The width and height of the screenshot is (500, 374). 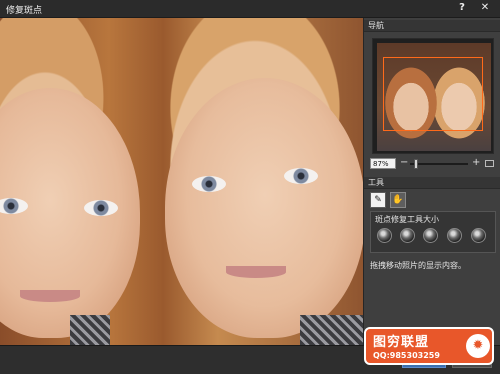 I want to click on zoom-slider-track, so click(x=439, y=164).